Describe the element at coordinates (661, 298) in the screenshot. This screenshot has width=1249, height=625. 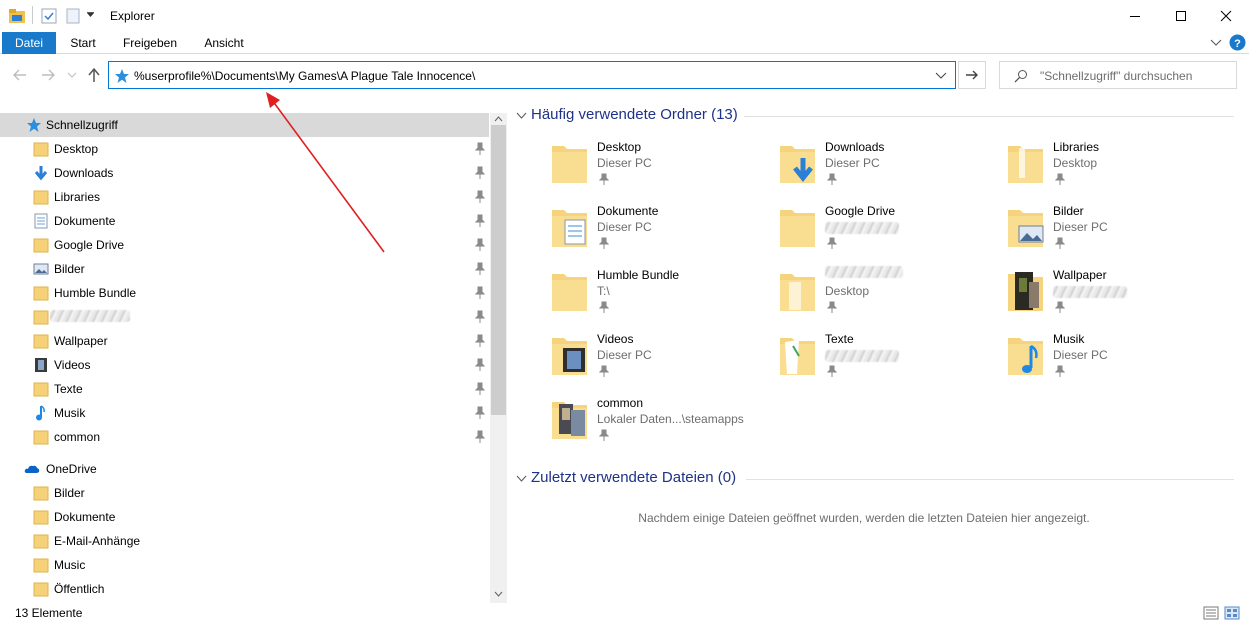
I see `tile-humble-bundle: Humble Bundle T:\` at that location.